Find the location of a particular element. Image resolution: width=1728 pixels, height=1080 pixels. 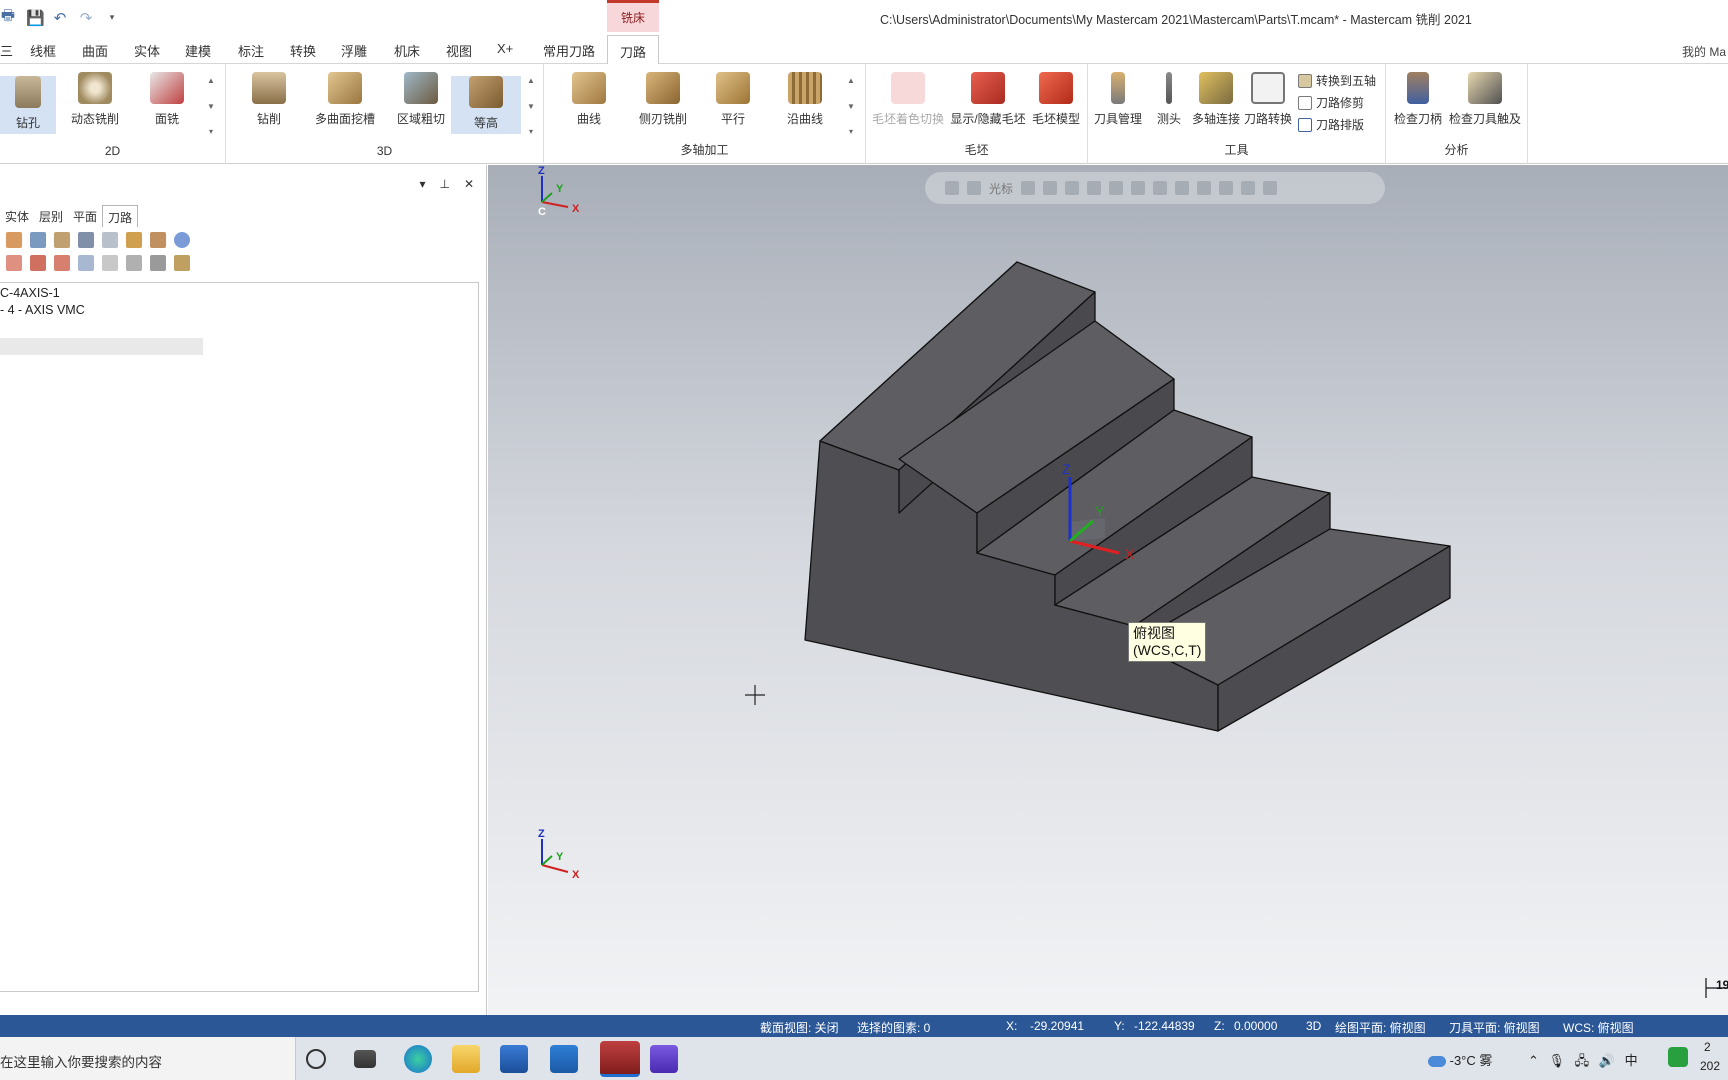

tab-transform: 转换 is located at coordinates (303, 50).